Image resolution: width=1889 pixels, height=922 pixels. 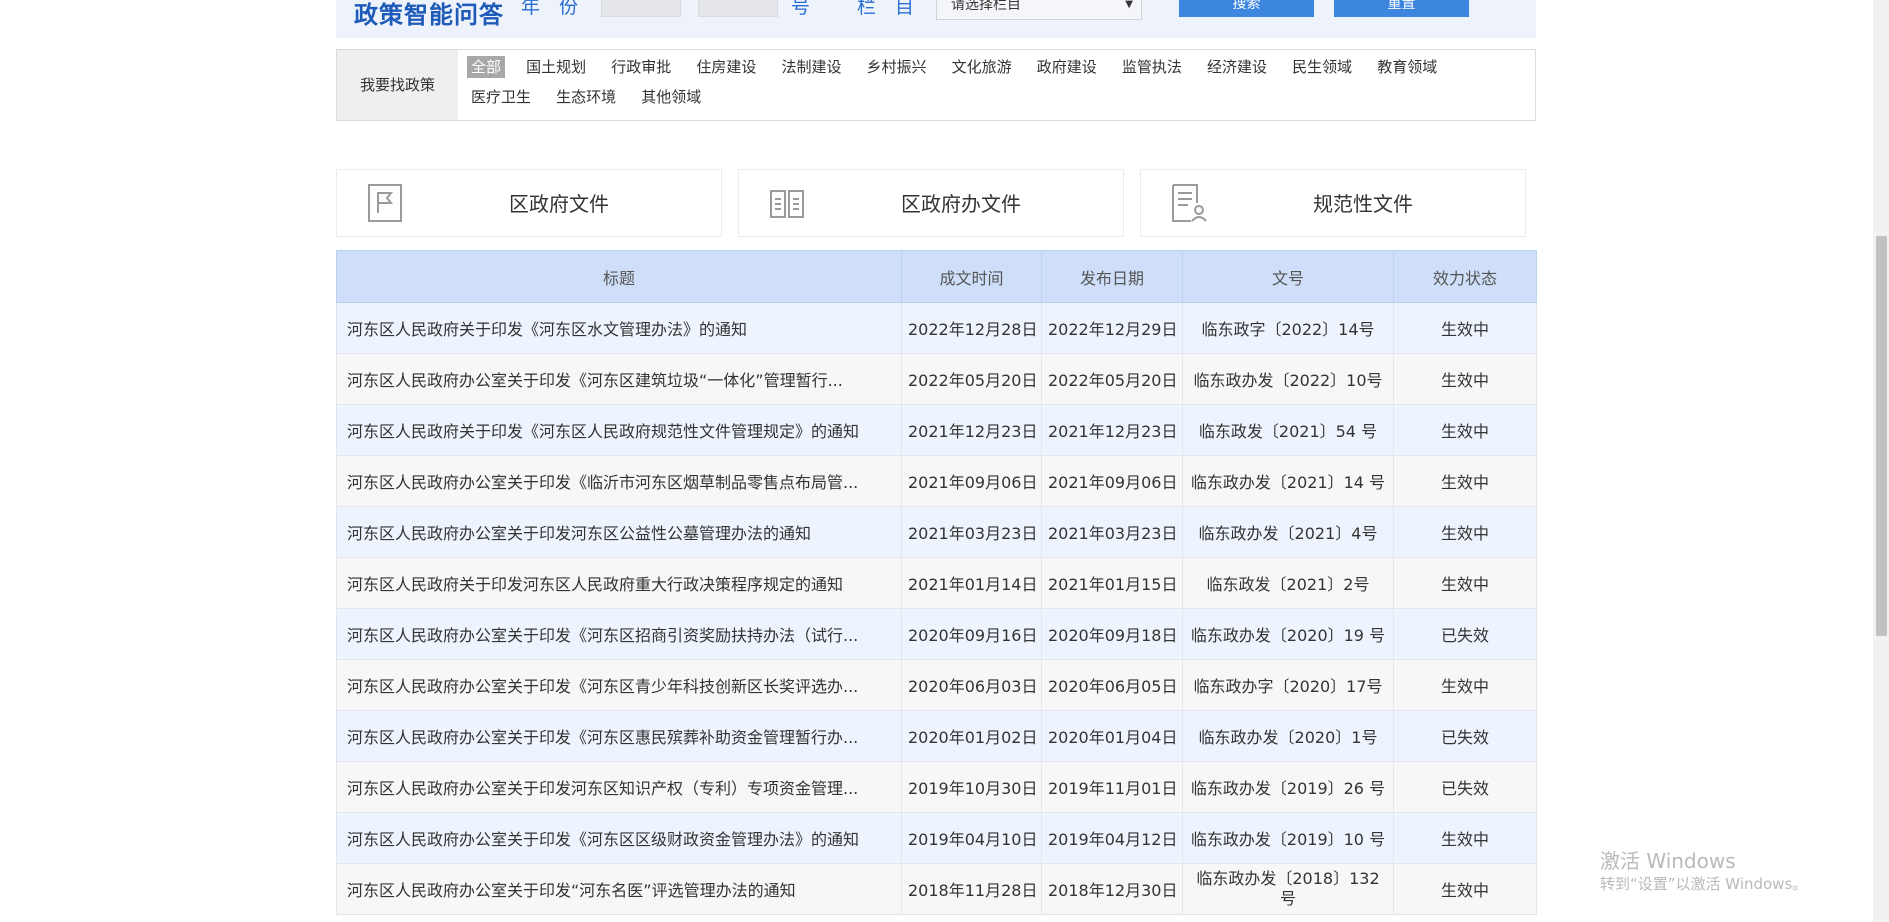 What do you see at coordinates (971, 787) in the screenshot?
I see `written-date: 2019年10月30日` at bounding box center [971, 787].